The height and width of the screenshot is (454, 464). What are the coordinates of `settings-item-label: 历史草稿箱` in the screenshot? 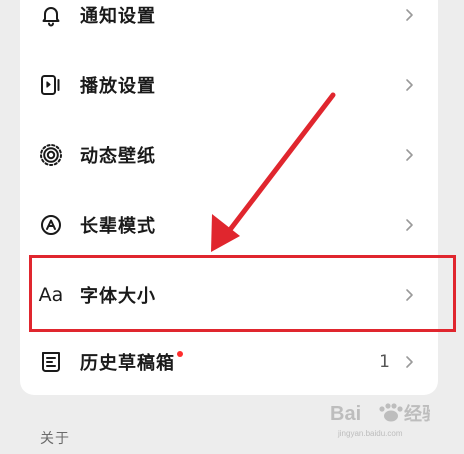 It's located at (131, 362).